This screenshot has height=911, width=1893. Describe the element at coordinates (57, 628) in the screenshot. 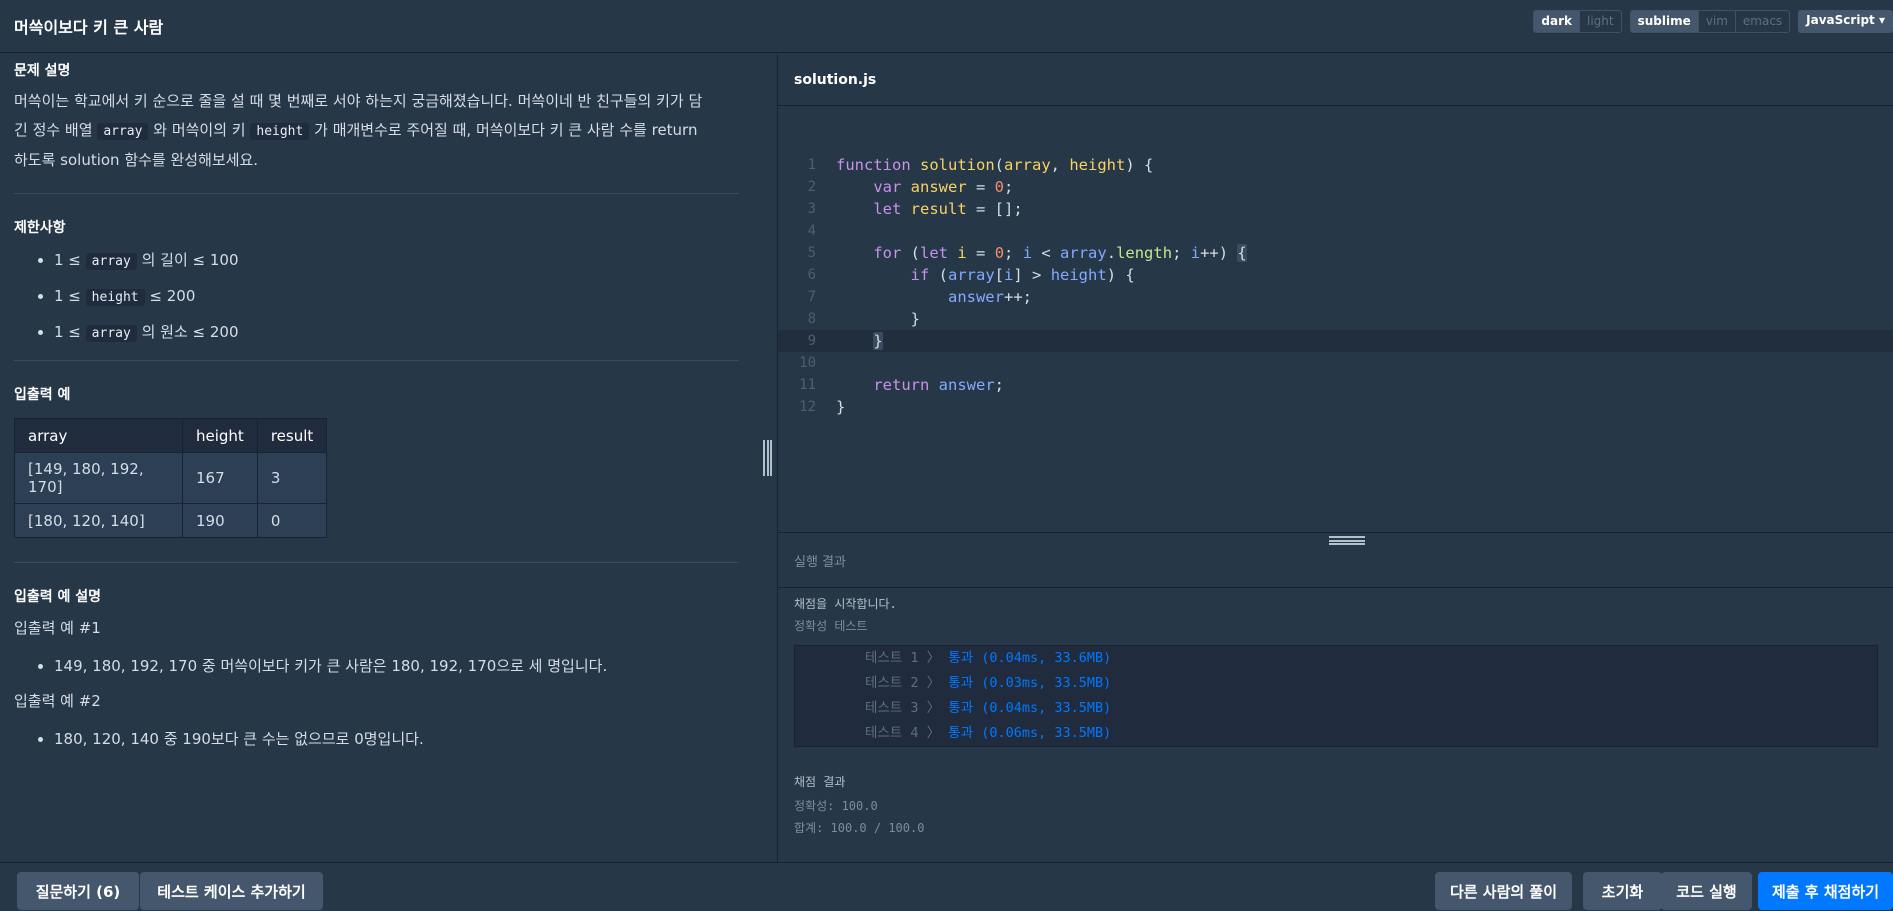

I see `example-1-title: 입출력 예 #1` at that location.